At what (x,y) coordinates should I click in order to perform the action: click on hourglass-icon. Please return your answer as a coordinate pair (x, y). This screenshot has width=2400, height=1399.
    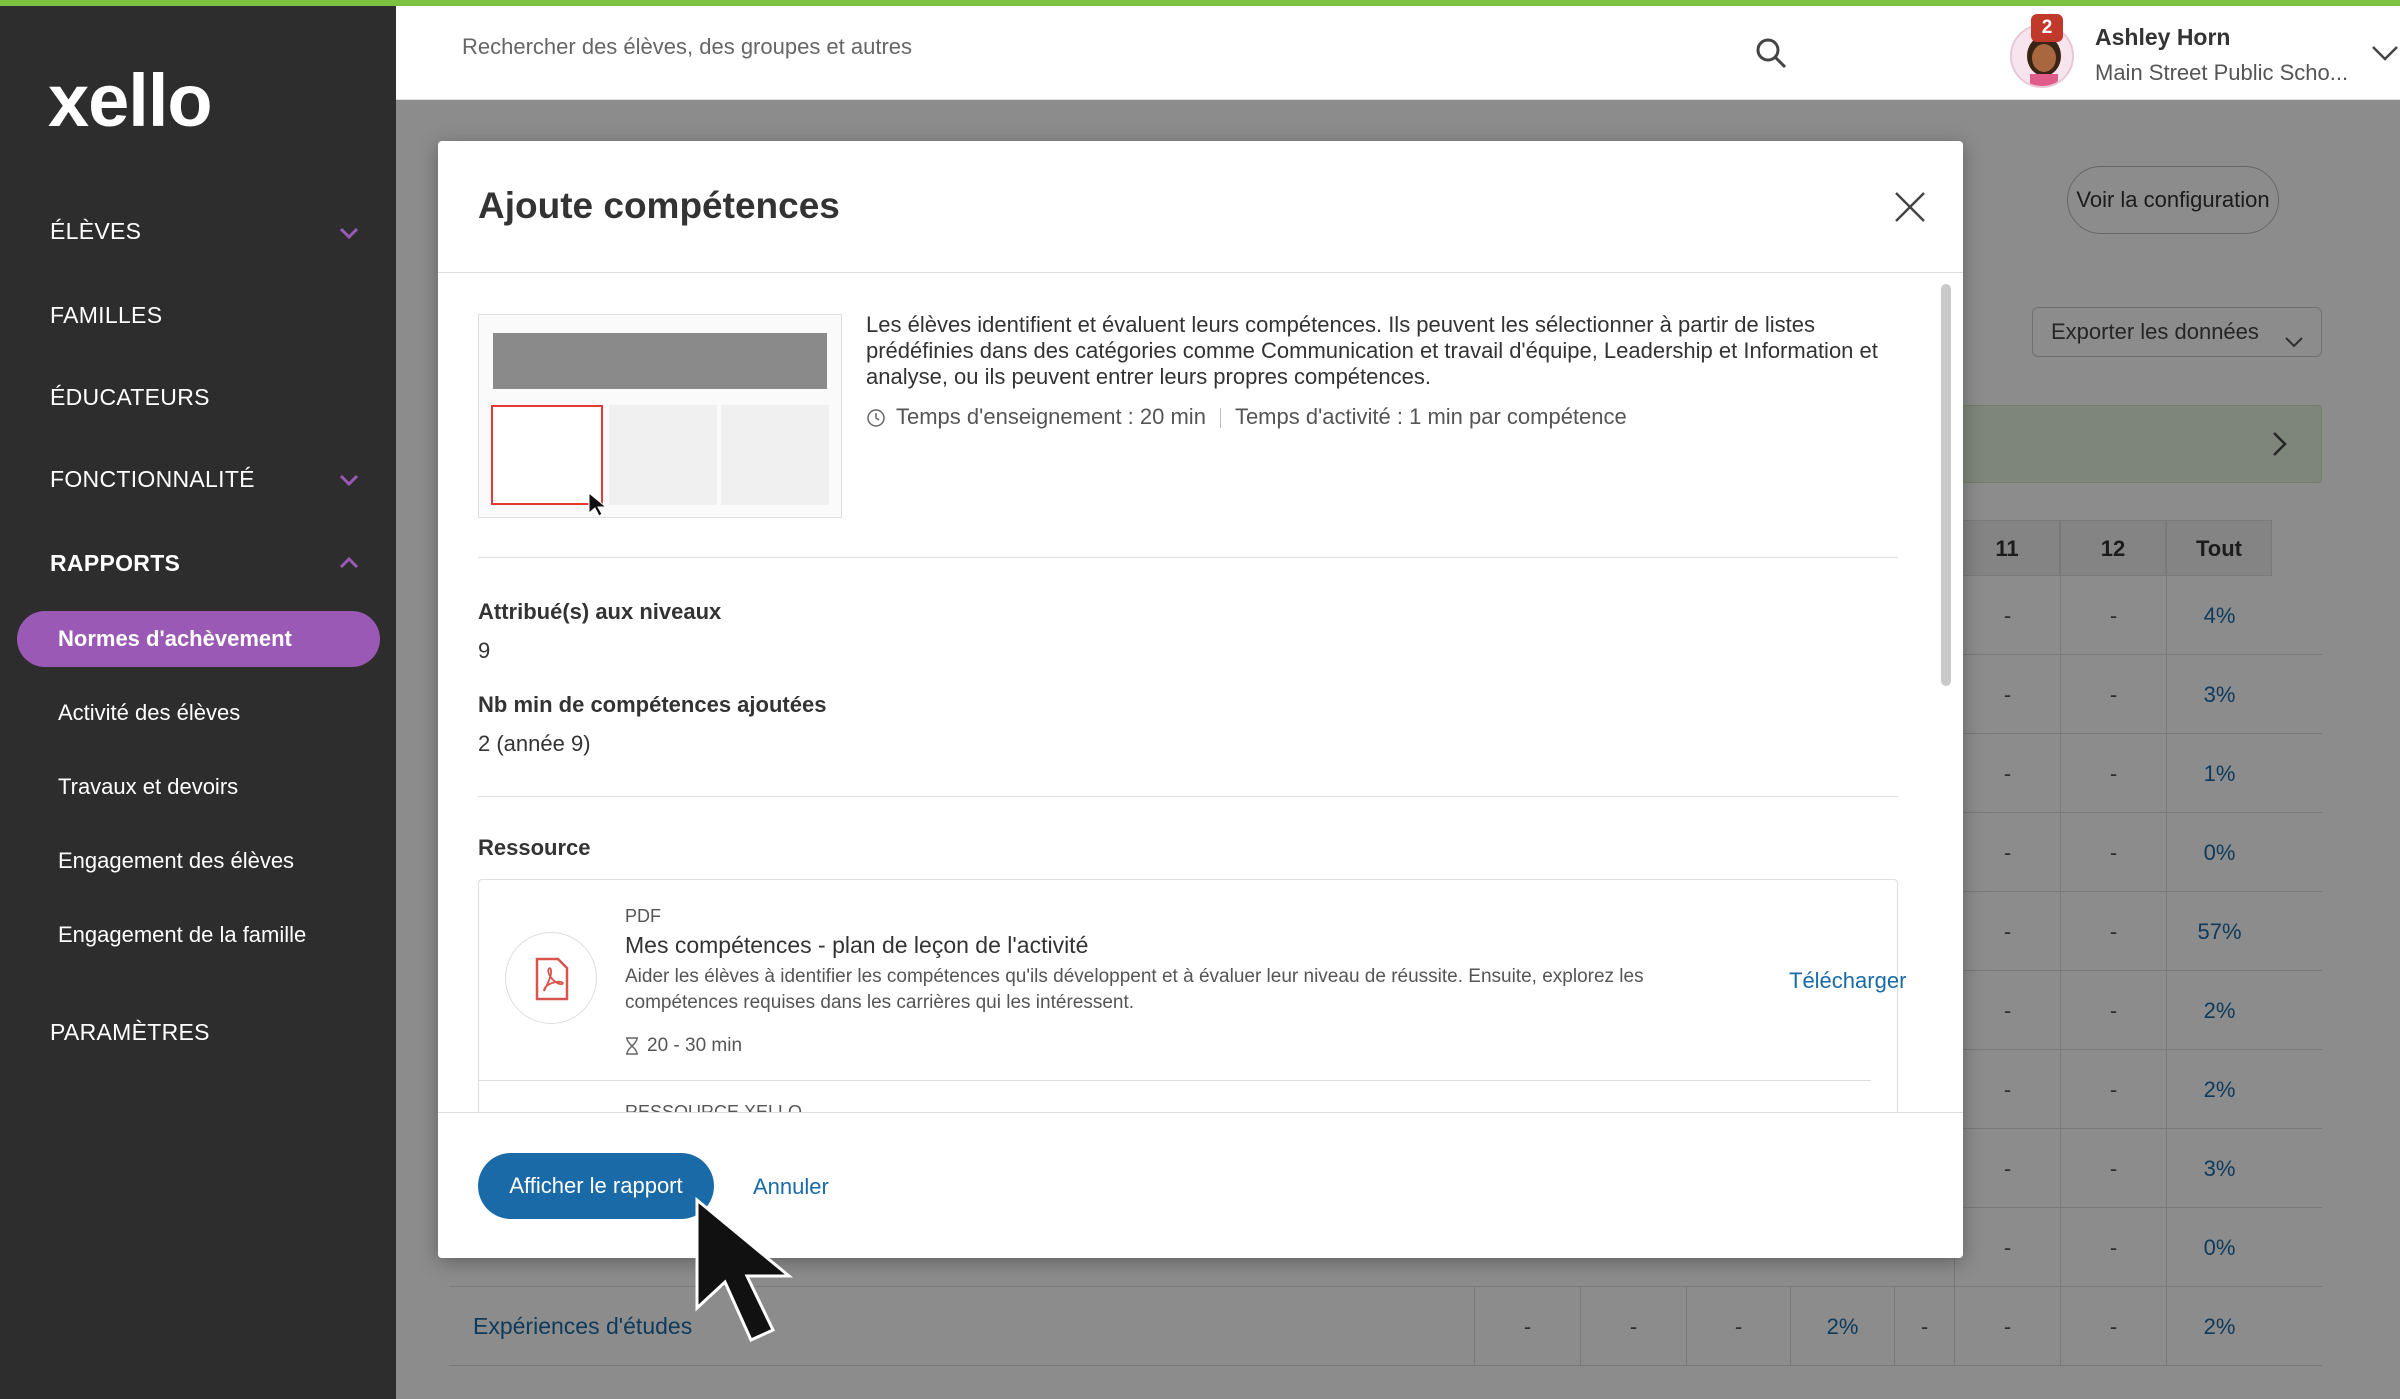
    Looking at the image, I should click on (632, 1046).